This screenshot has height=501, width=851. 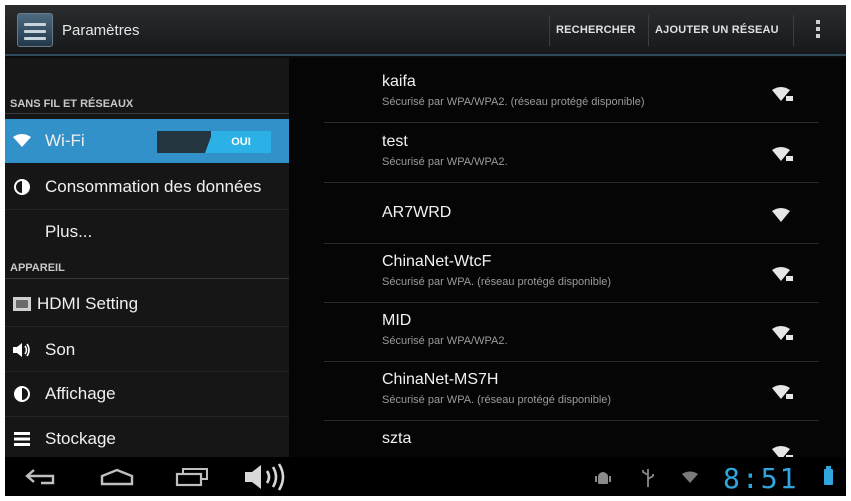 What do you see at coordinates (397, 438) in the screenshot?
I see `network-name: szta` at bounding box center [397, 438].